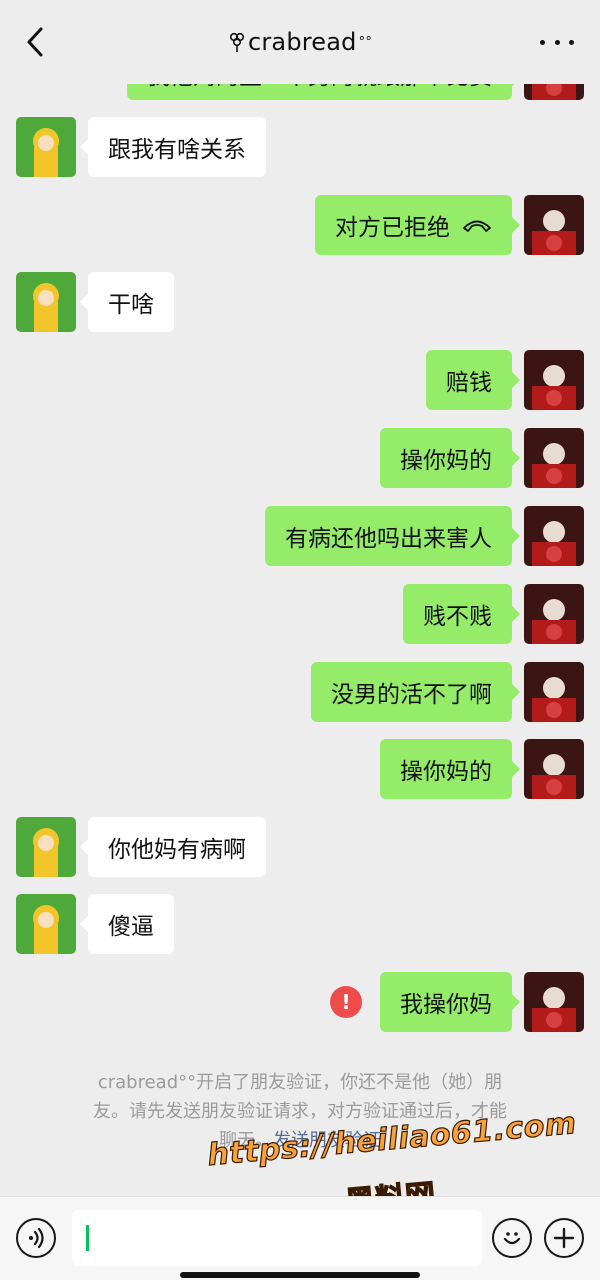 This screenshot has width=600, height=1280. I want to click on more-functions-button, so click(564, 1238).